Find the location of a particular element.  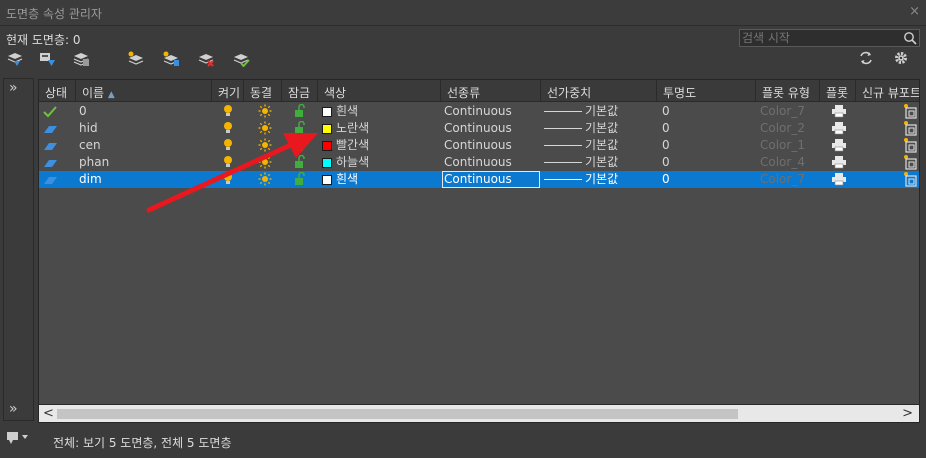

layer-name: hid is located at coordinates (88, 128).